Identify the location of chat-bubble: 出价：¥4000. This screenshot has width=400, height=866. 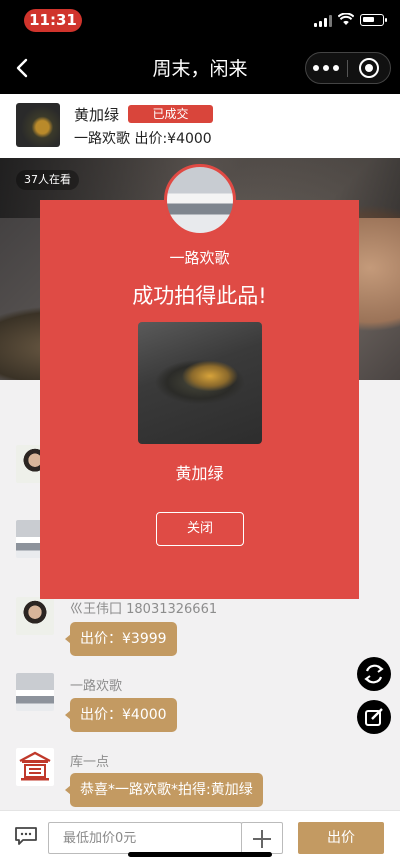
(121, 715).